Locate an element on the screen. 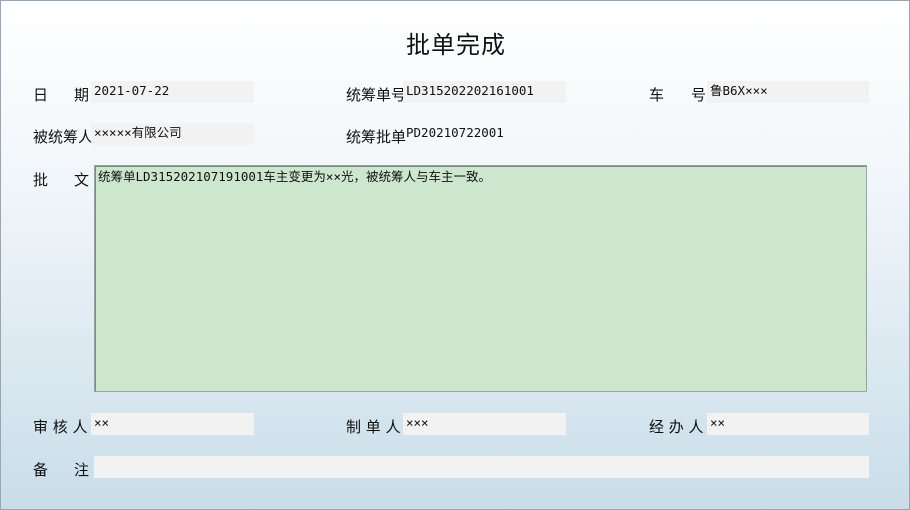 This screenshot has height=510, width=910. date-field: 2021-07-22 is located at coordinates (172, 92).